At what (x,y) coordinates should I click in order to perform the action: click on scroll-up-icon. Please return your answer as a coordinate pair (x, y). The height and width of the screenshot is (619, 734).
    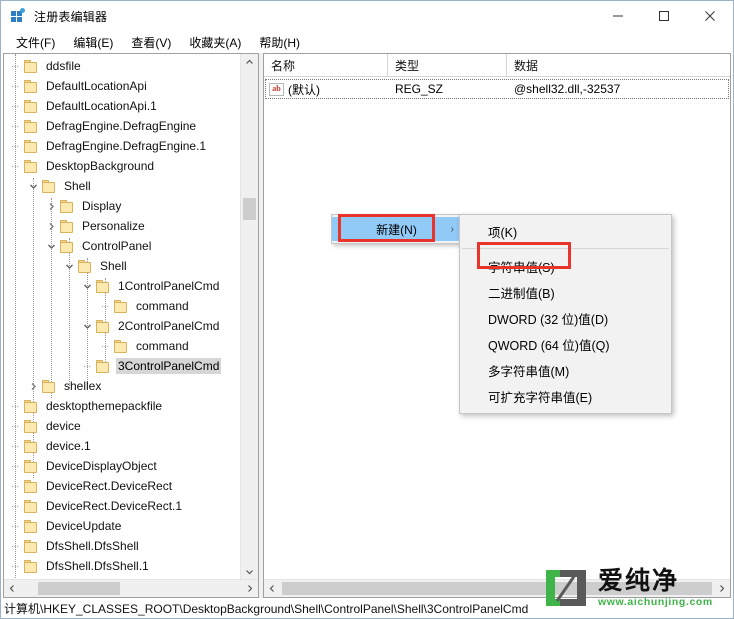
    Looking at the image, I should click on (249, 62).